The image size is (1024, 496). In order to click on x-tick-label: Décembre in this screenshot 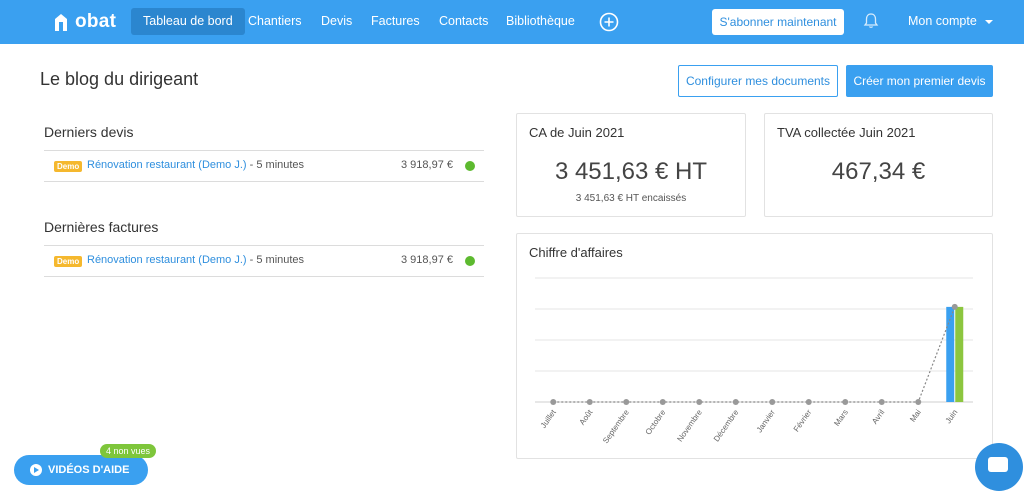, I will do `click(726, 426)`.